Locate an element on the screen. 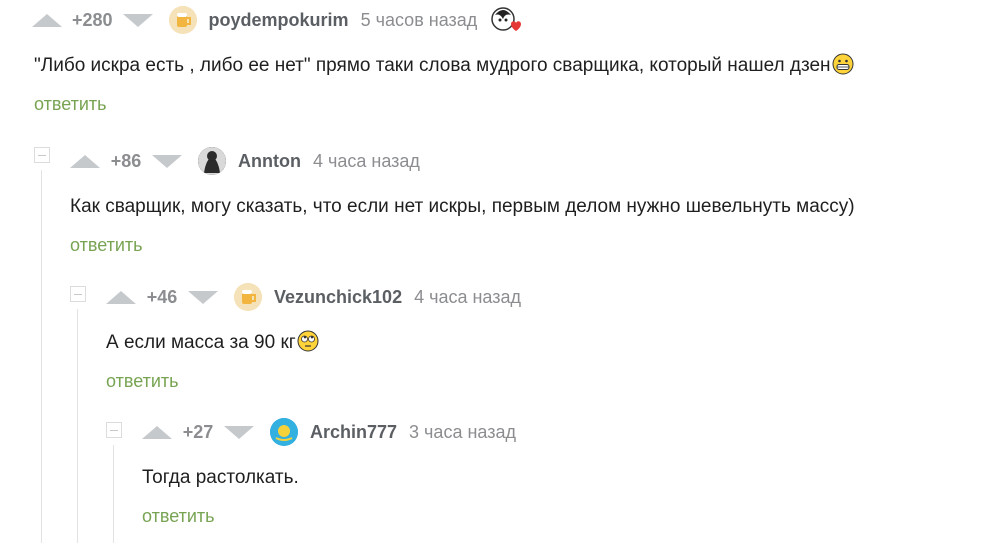  user-badge-icon is located at coordinates (506, 20).